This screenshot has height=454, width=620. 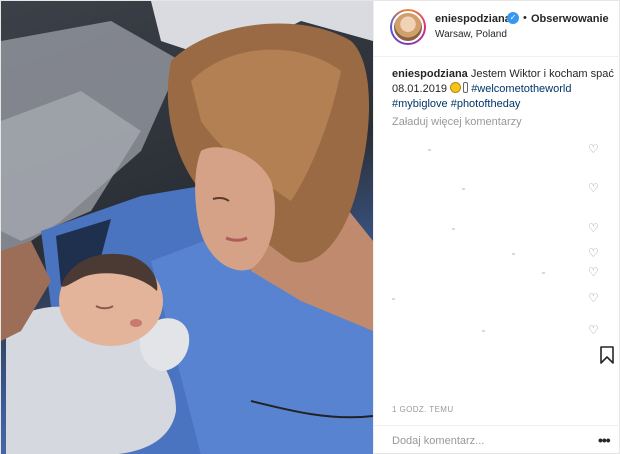 What do you see at coordinates (423, 409) in the screenshot?
I see `post-timestamp: 1 GODZ. TEMU` at bounding box center [423, 409].